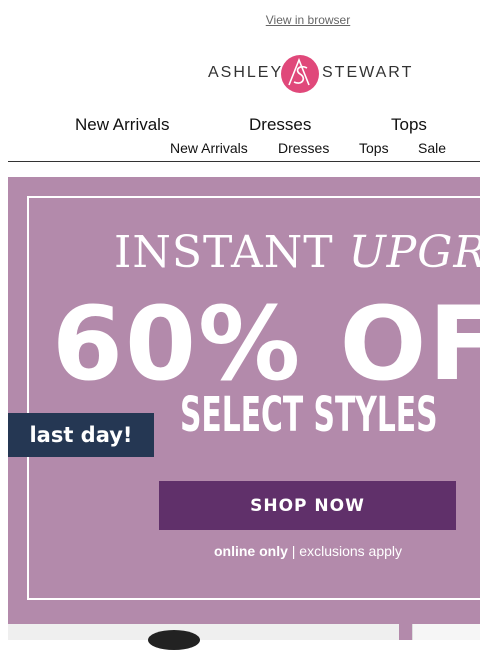 This screenshot has height=650, width=480. Describe the element at coordinates (244, 161) in the screenshot. I see `nav-divider` at that location.